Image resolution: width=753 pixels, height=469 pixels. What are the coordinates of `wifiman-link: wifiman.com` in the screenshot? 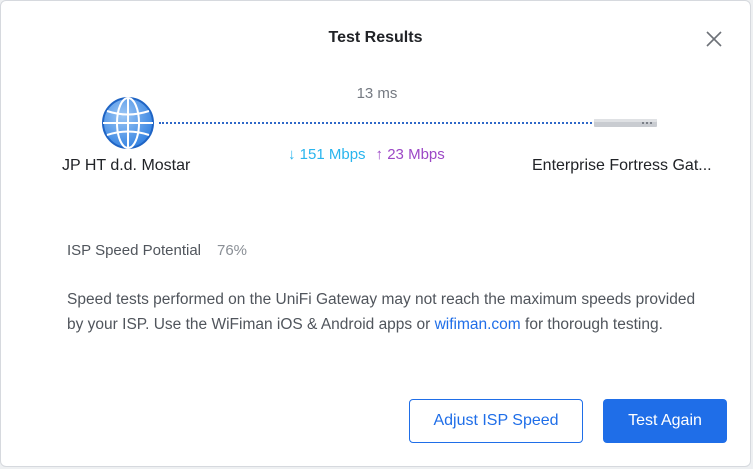 It's located at (478, 324).